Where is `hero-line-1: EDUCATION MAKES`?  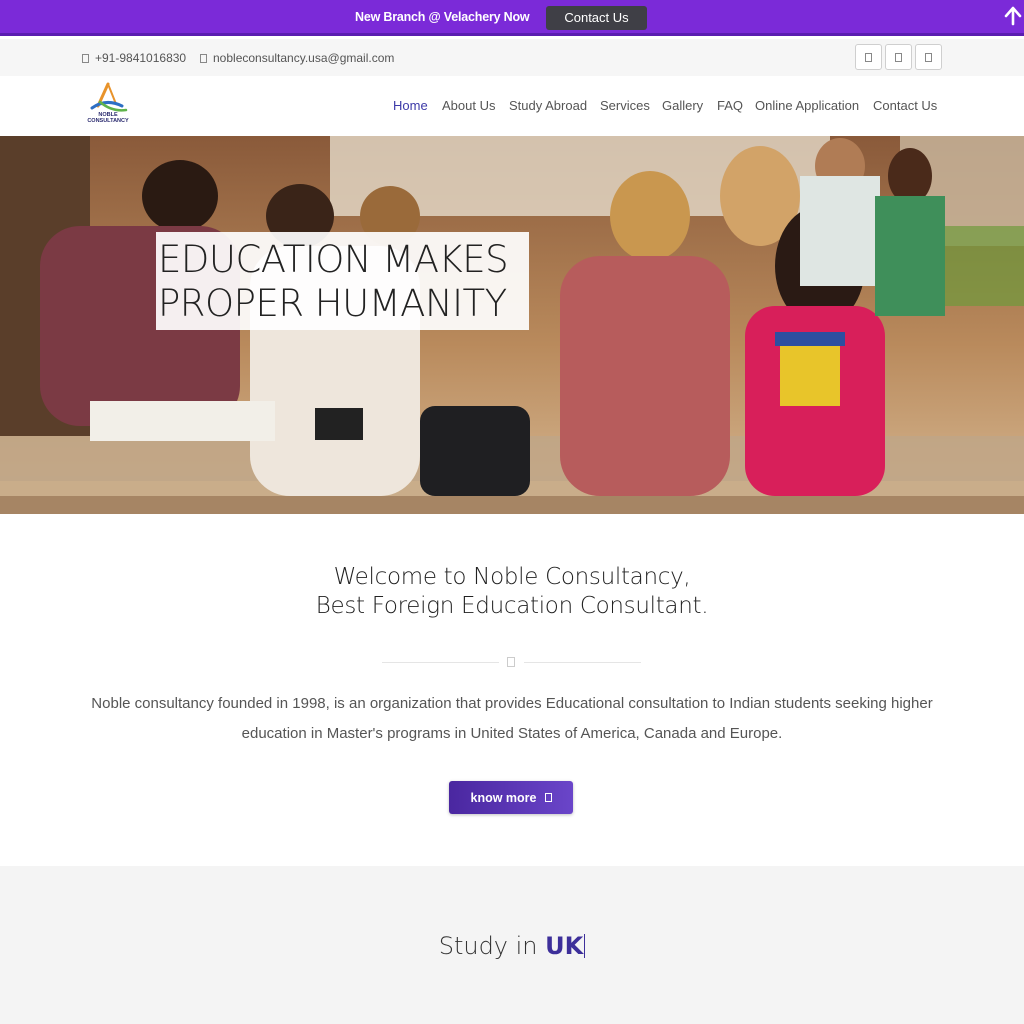 hero-line-1: EDUCATION MAKES is located at coordinates (333, 259).